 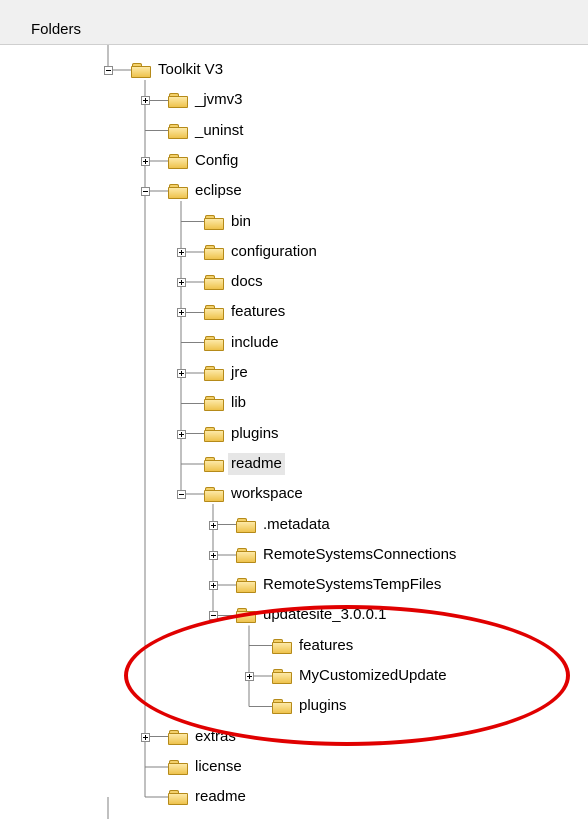 I want to click on tree-node-label: eclipse, so click(x=218, y=191).